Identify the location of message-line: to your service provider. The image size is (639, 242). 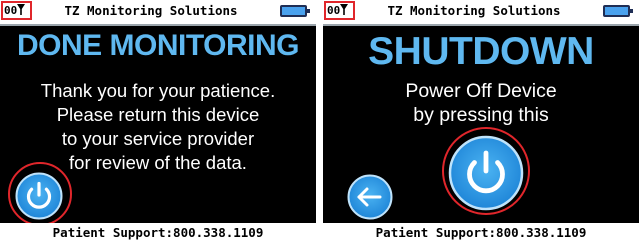
(158, 138).